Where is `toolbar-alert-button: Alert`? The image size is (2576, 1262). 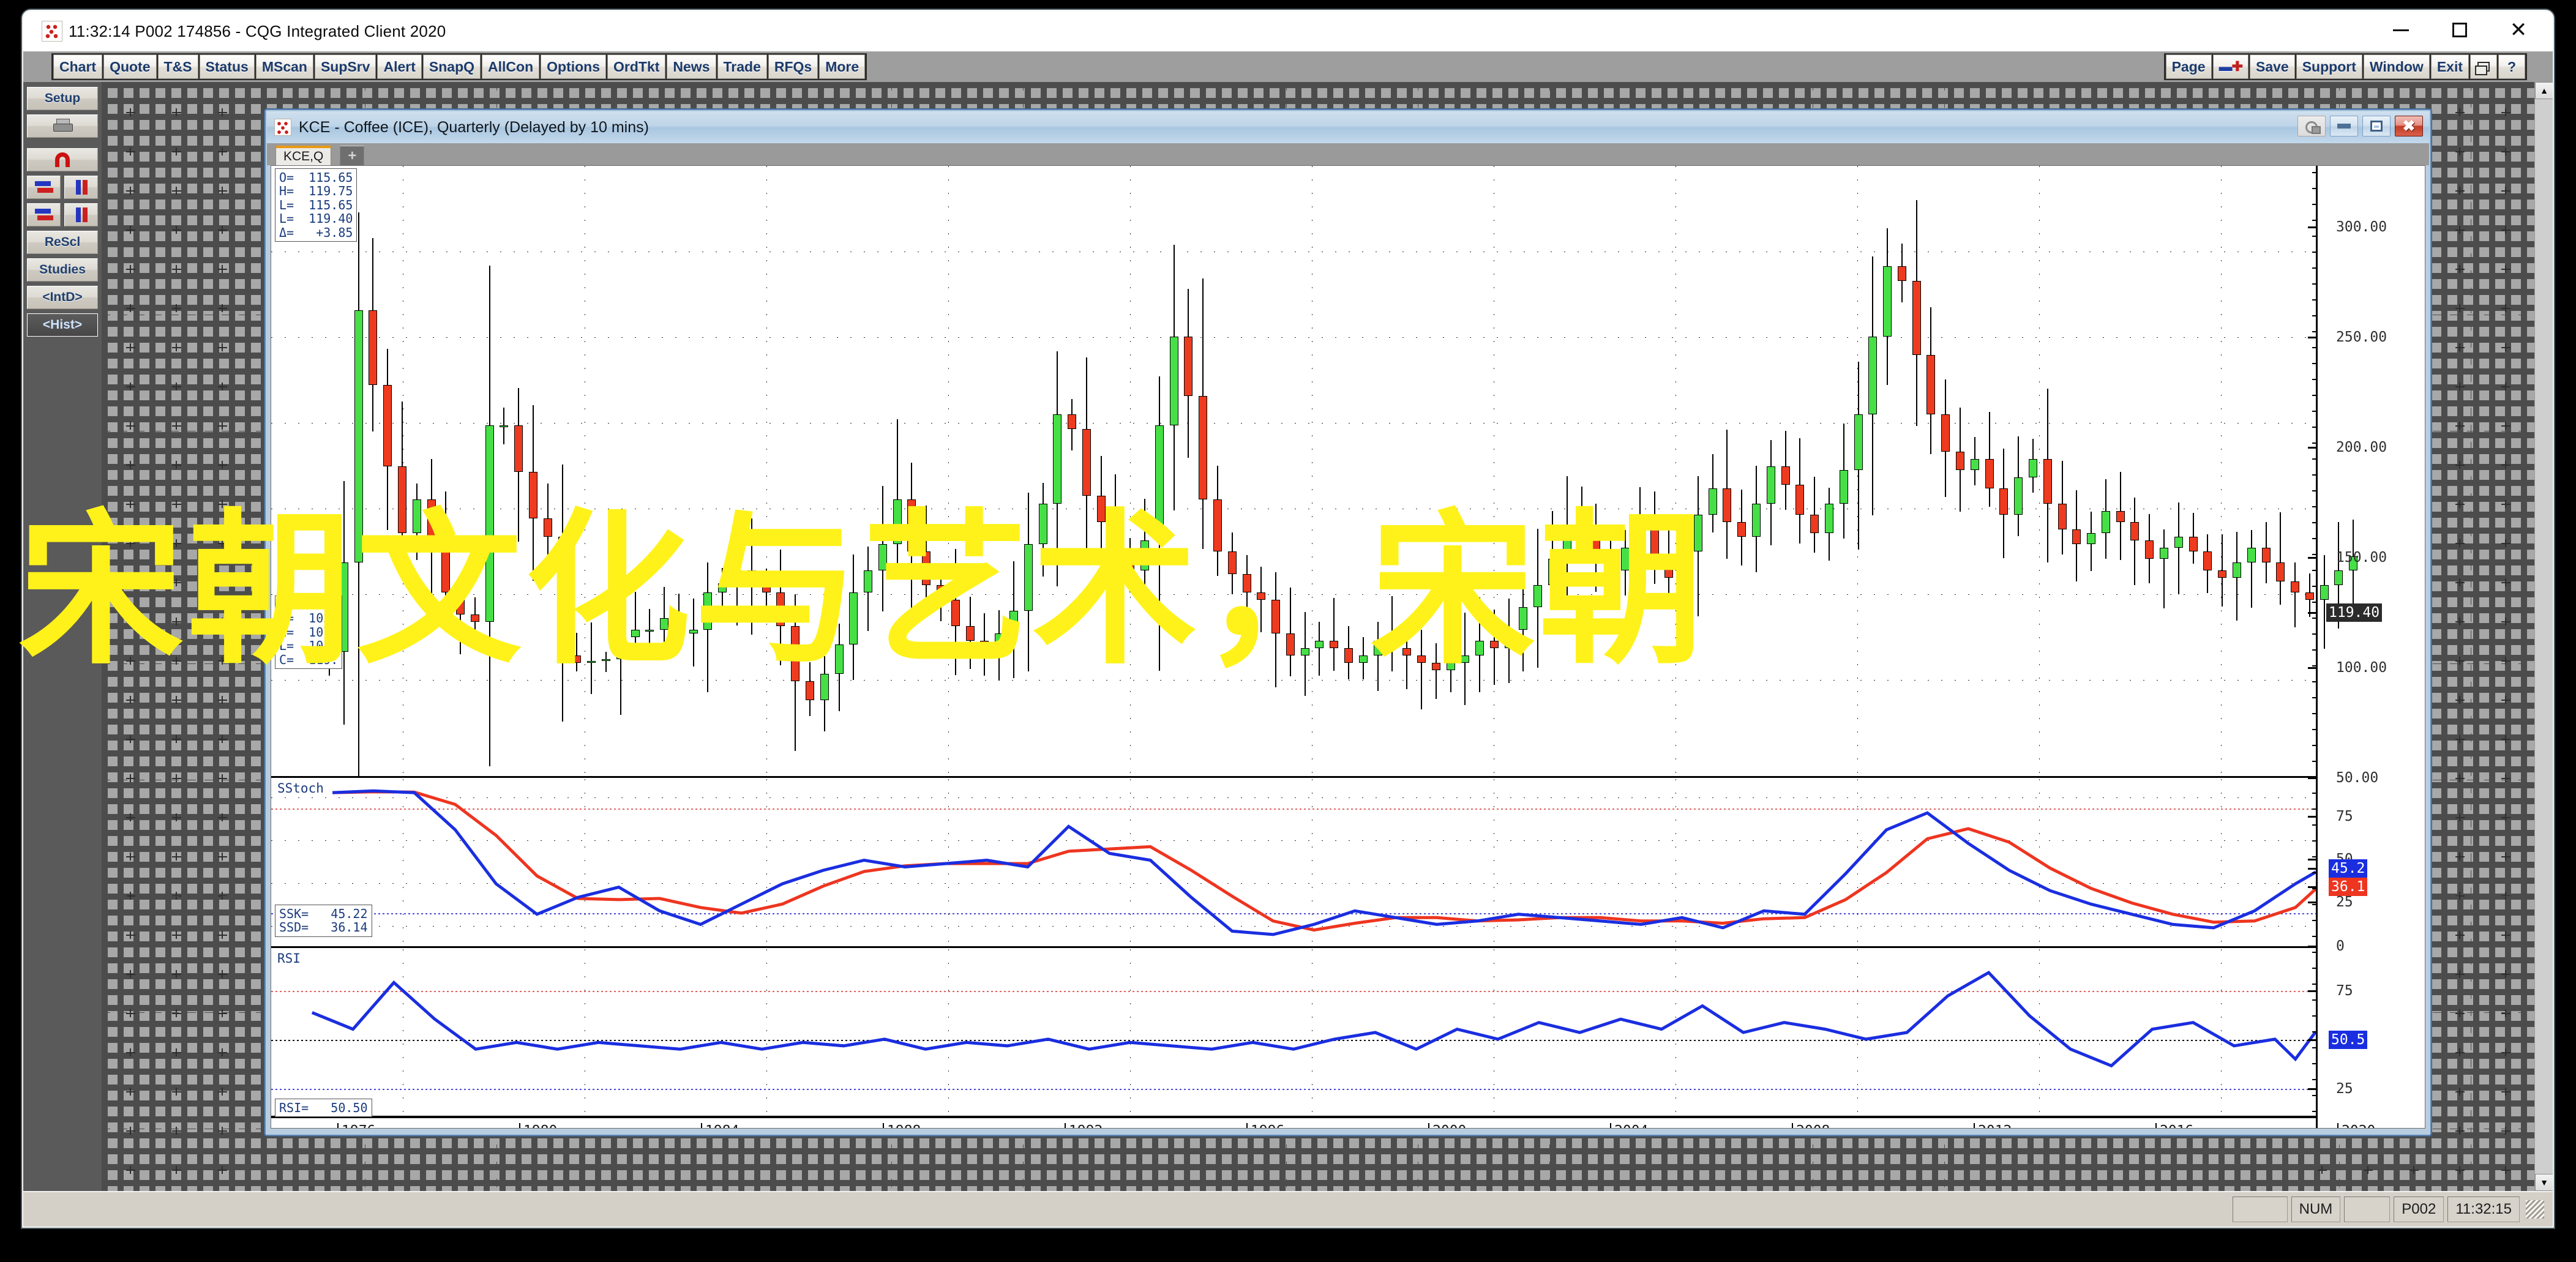
toolbar-alert-button: Alert is located at coordinates (399, 66).